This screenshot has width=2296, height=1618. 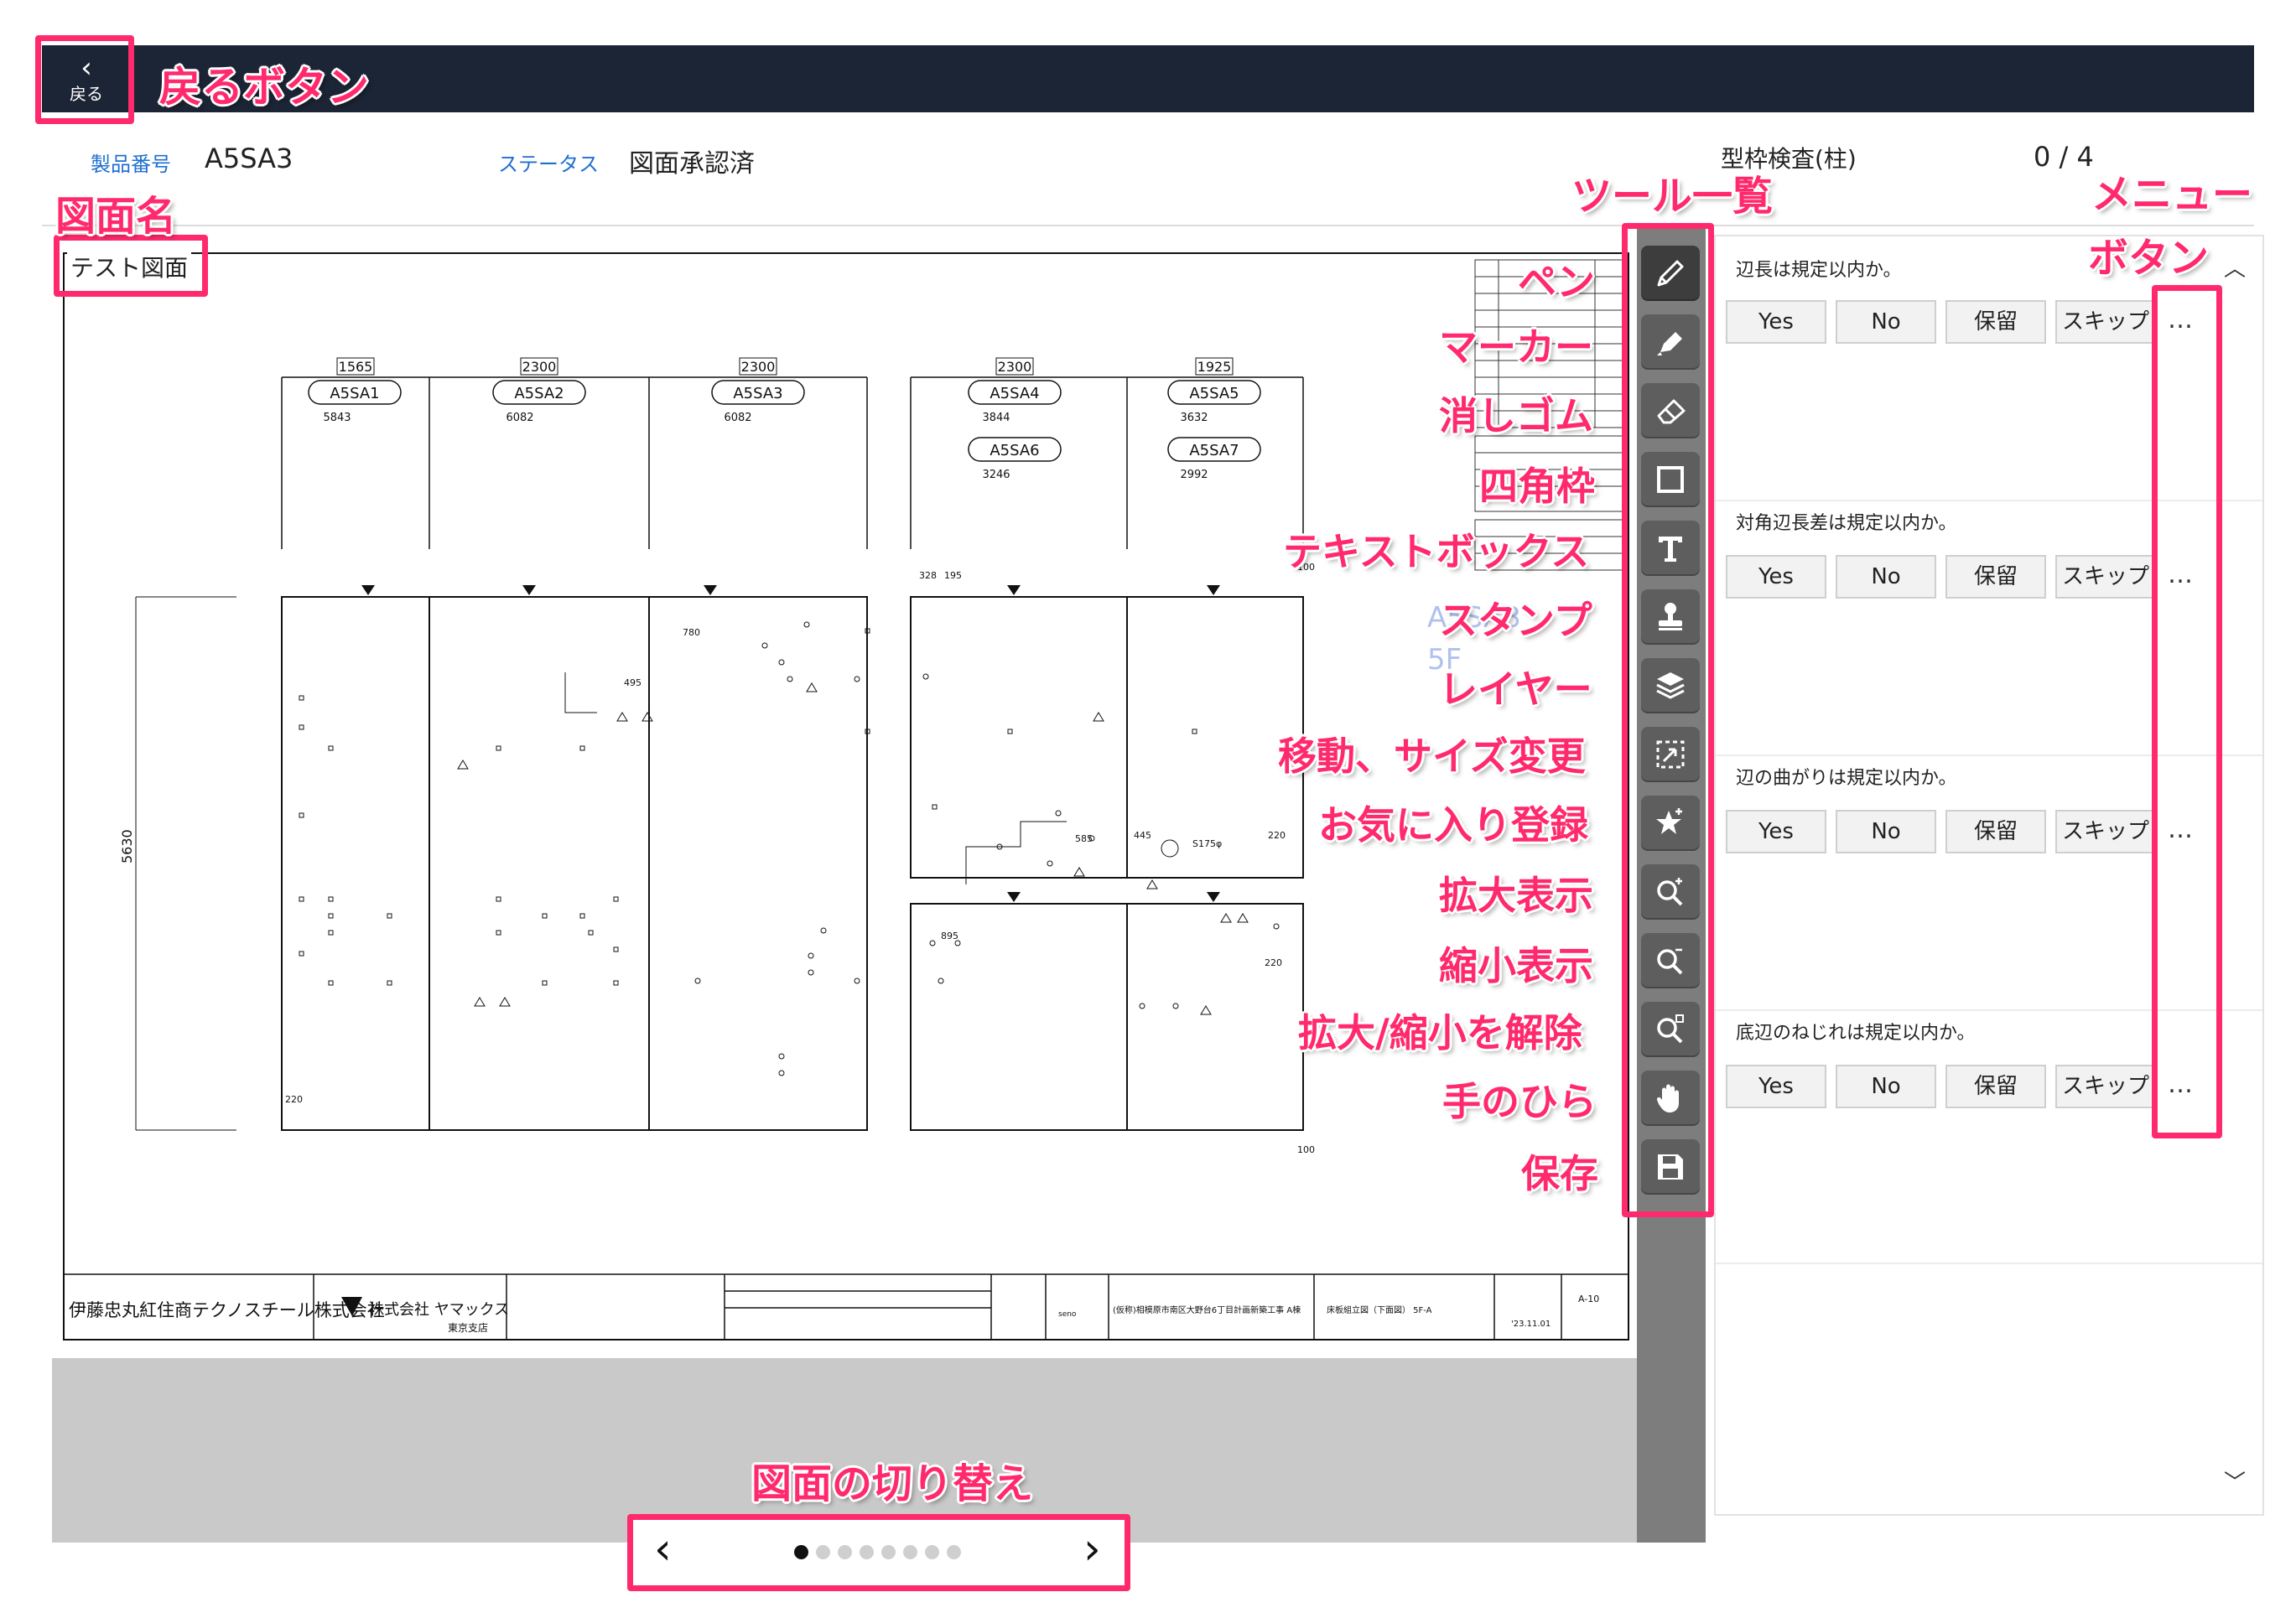 What do you see at coordinates (548, 164) in the screenshot?
I see `status-label: ステータス` at bounding box center [548, 164].